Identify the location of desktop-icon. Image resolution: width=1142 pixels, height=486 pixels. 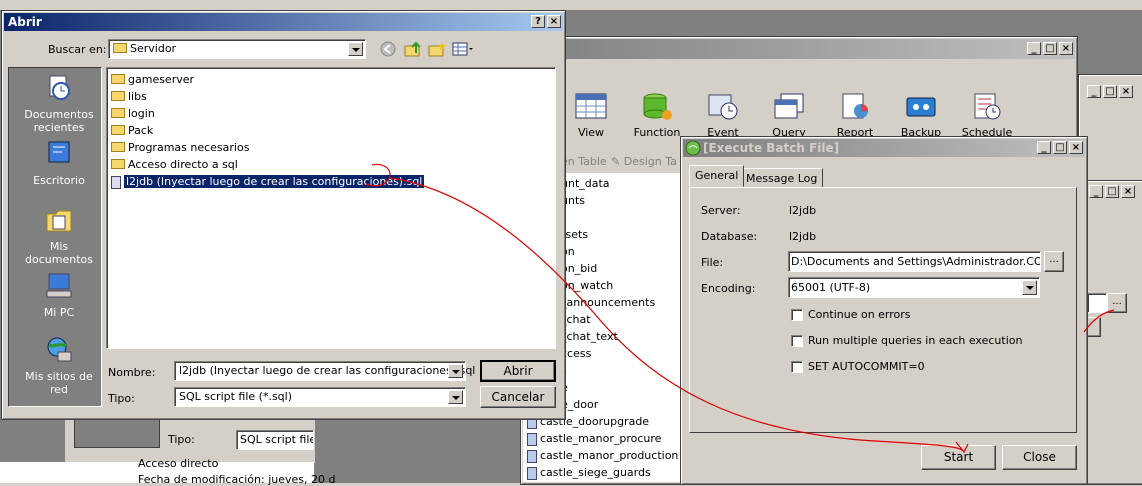
(59, 152).